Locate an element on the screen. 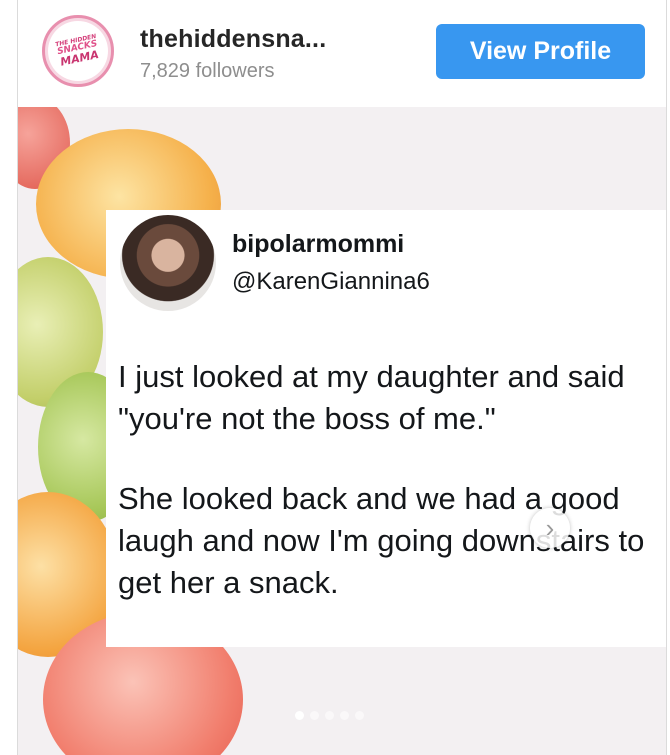 This screenshot has width=670, height=755. chevron-right-icon: › is located at coordinates (550, 528).